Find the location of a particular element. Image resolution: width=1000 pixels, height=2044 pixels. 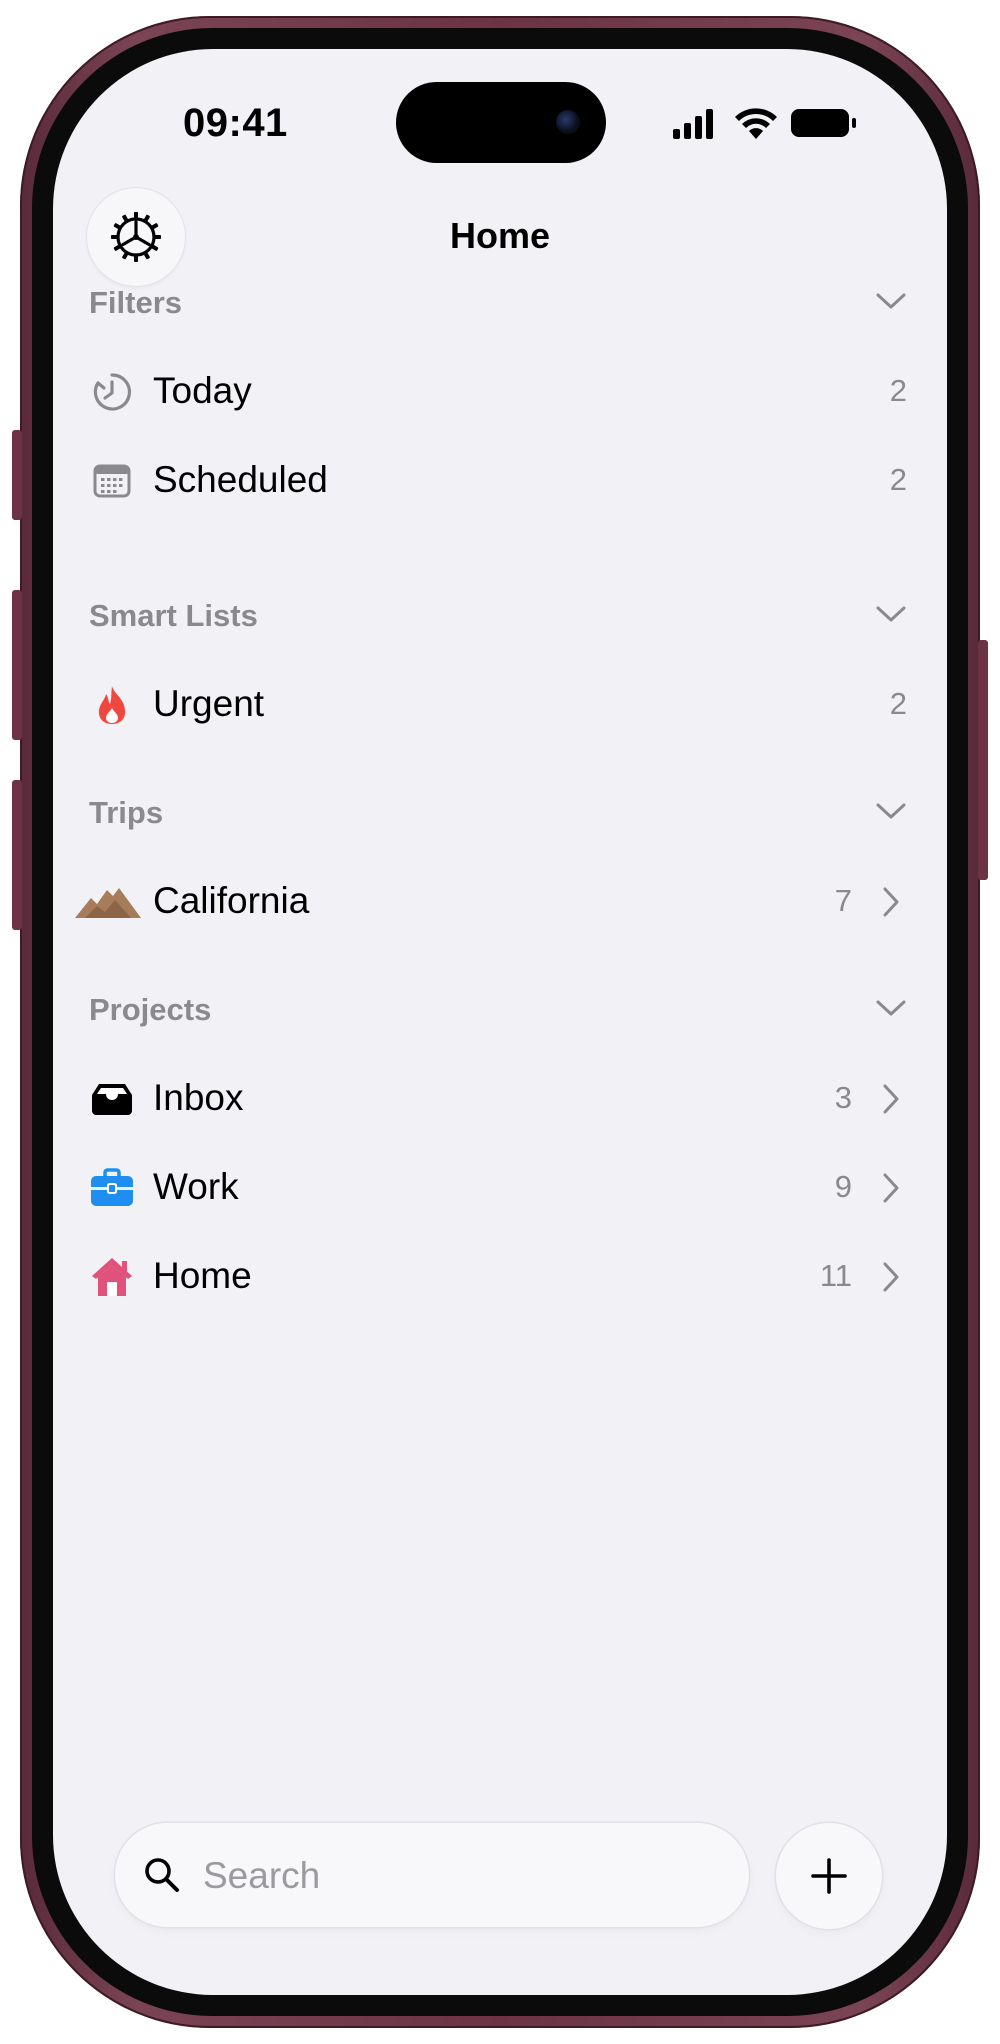

list-item-label: California is located at coordinates (231, 900).